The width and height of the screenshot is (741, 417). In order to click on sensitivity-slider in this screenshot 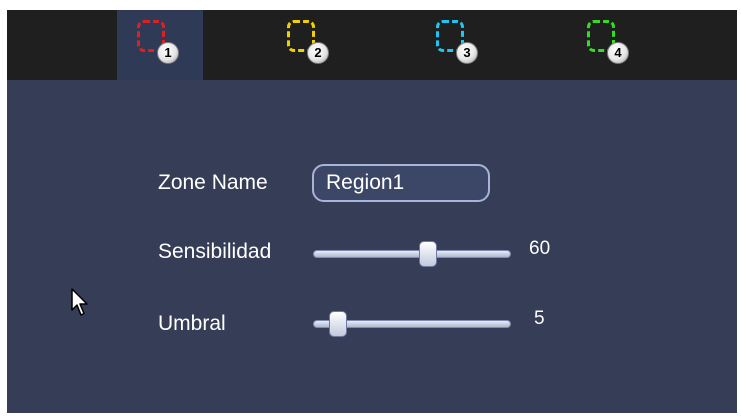, I will do `click(412, 254)`.